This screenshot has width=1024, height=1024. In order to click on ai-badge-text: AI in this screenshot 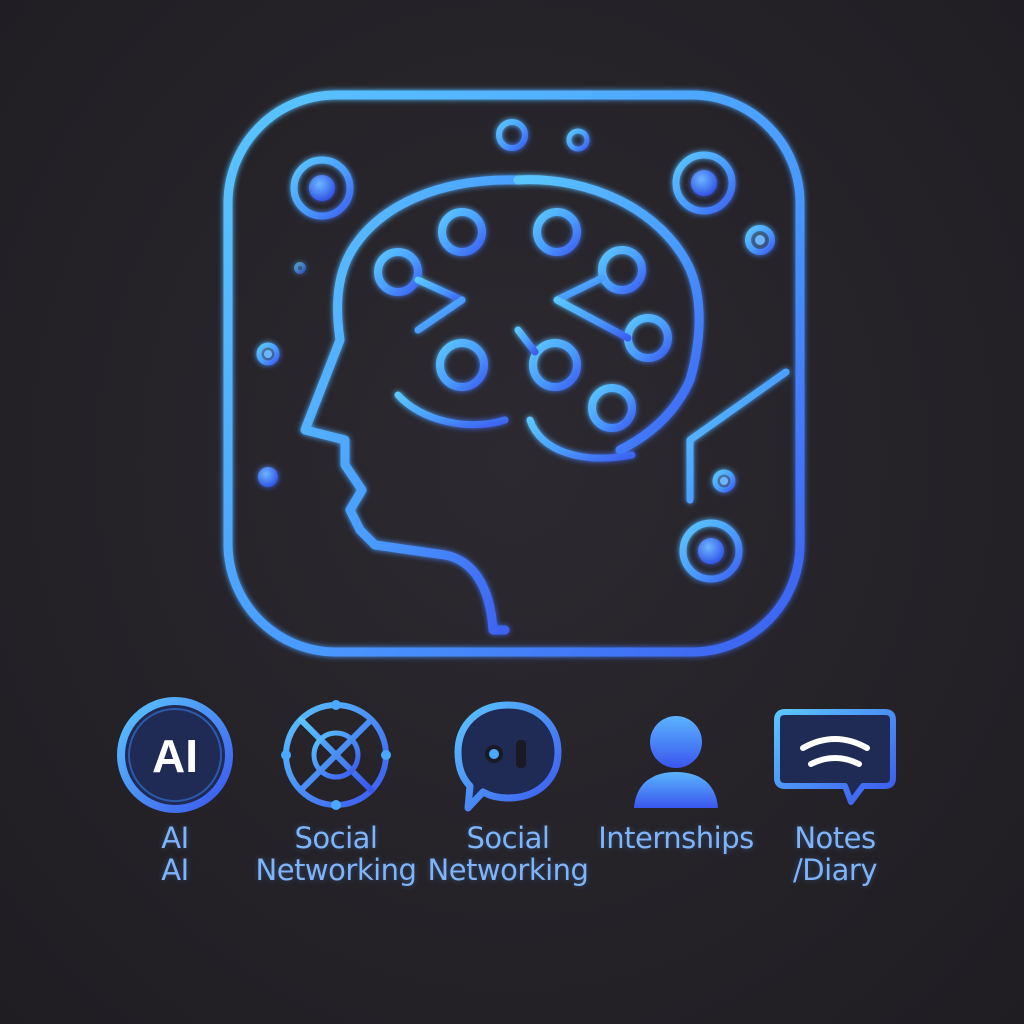, I will do `click(175, 756)`.